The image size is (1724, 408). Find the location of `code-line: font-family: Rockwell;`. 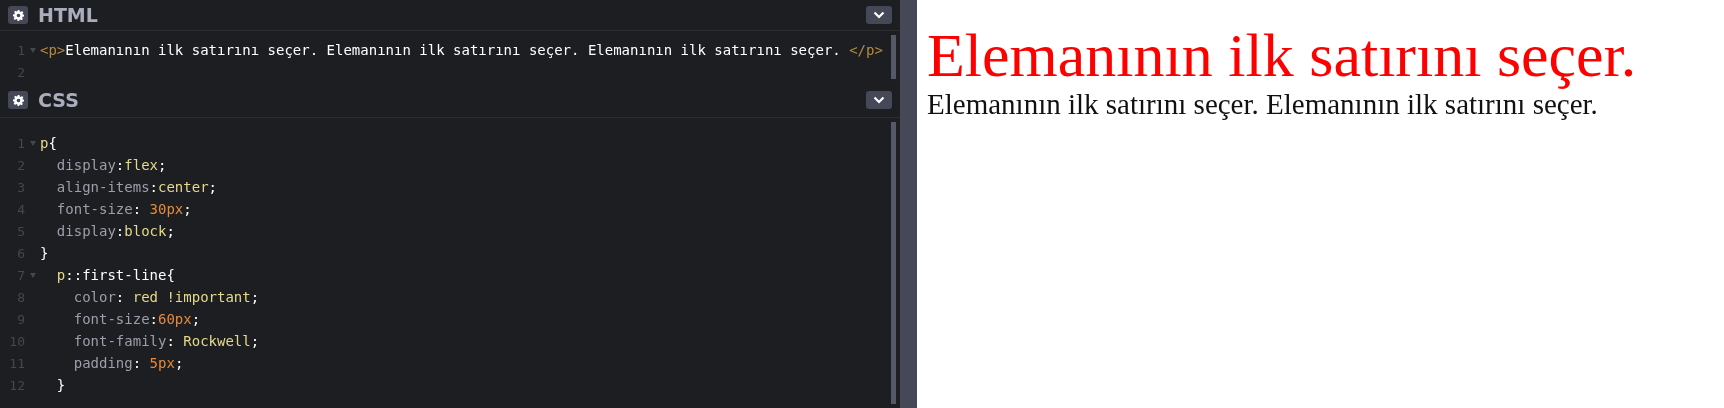

code-line: font-family: Rockwell; is located at coordinates (166, 341).